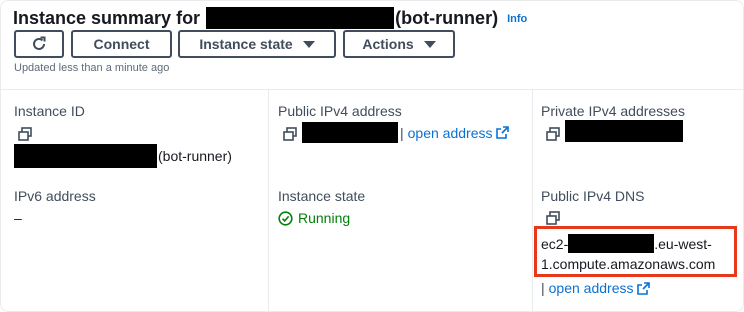 The width and height of the screenshot is (744, 312). Describe the element at coordinates (593, 196) in the screenshot. I see `public-dns-label: Public IPv4 DNS` at that location.